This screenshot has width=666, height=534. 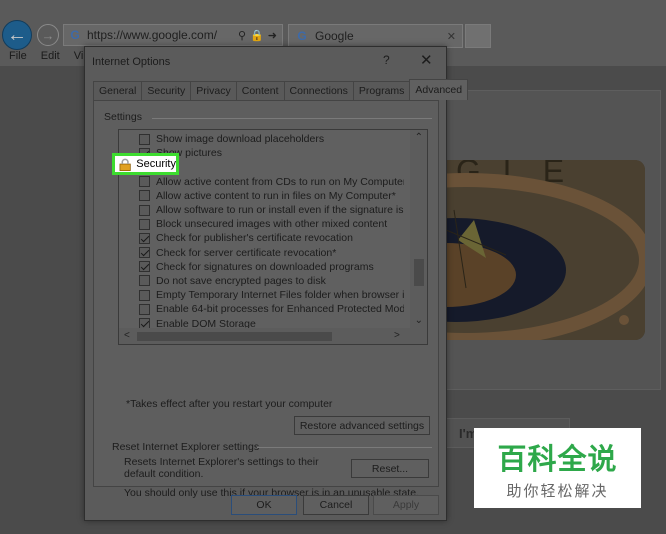 I want to click on help-icon: ?, so click(x=386, y=60).